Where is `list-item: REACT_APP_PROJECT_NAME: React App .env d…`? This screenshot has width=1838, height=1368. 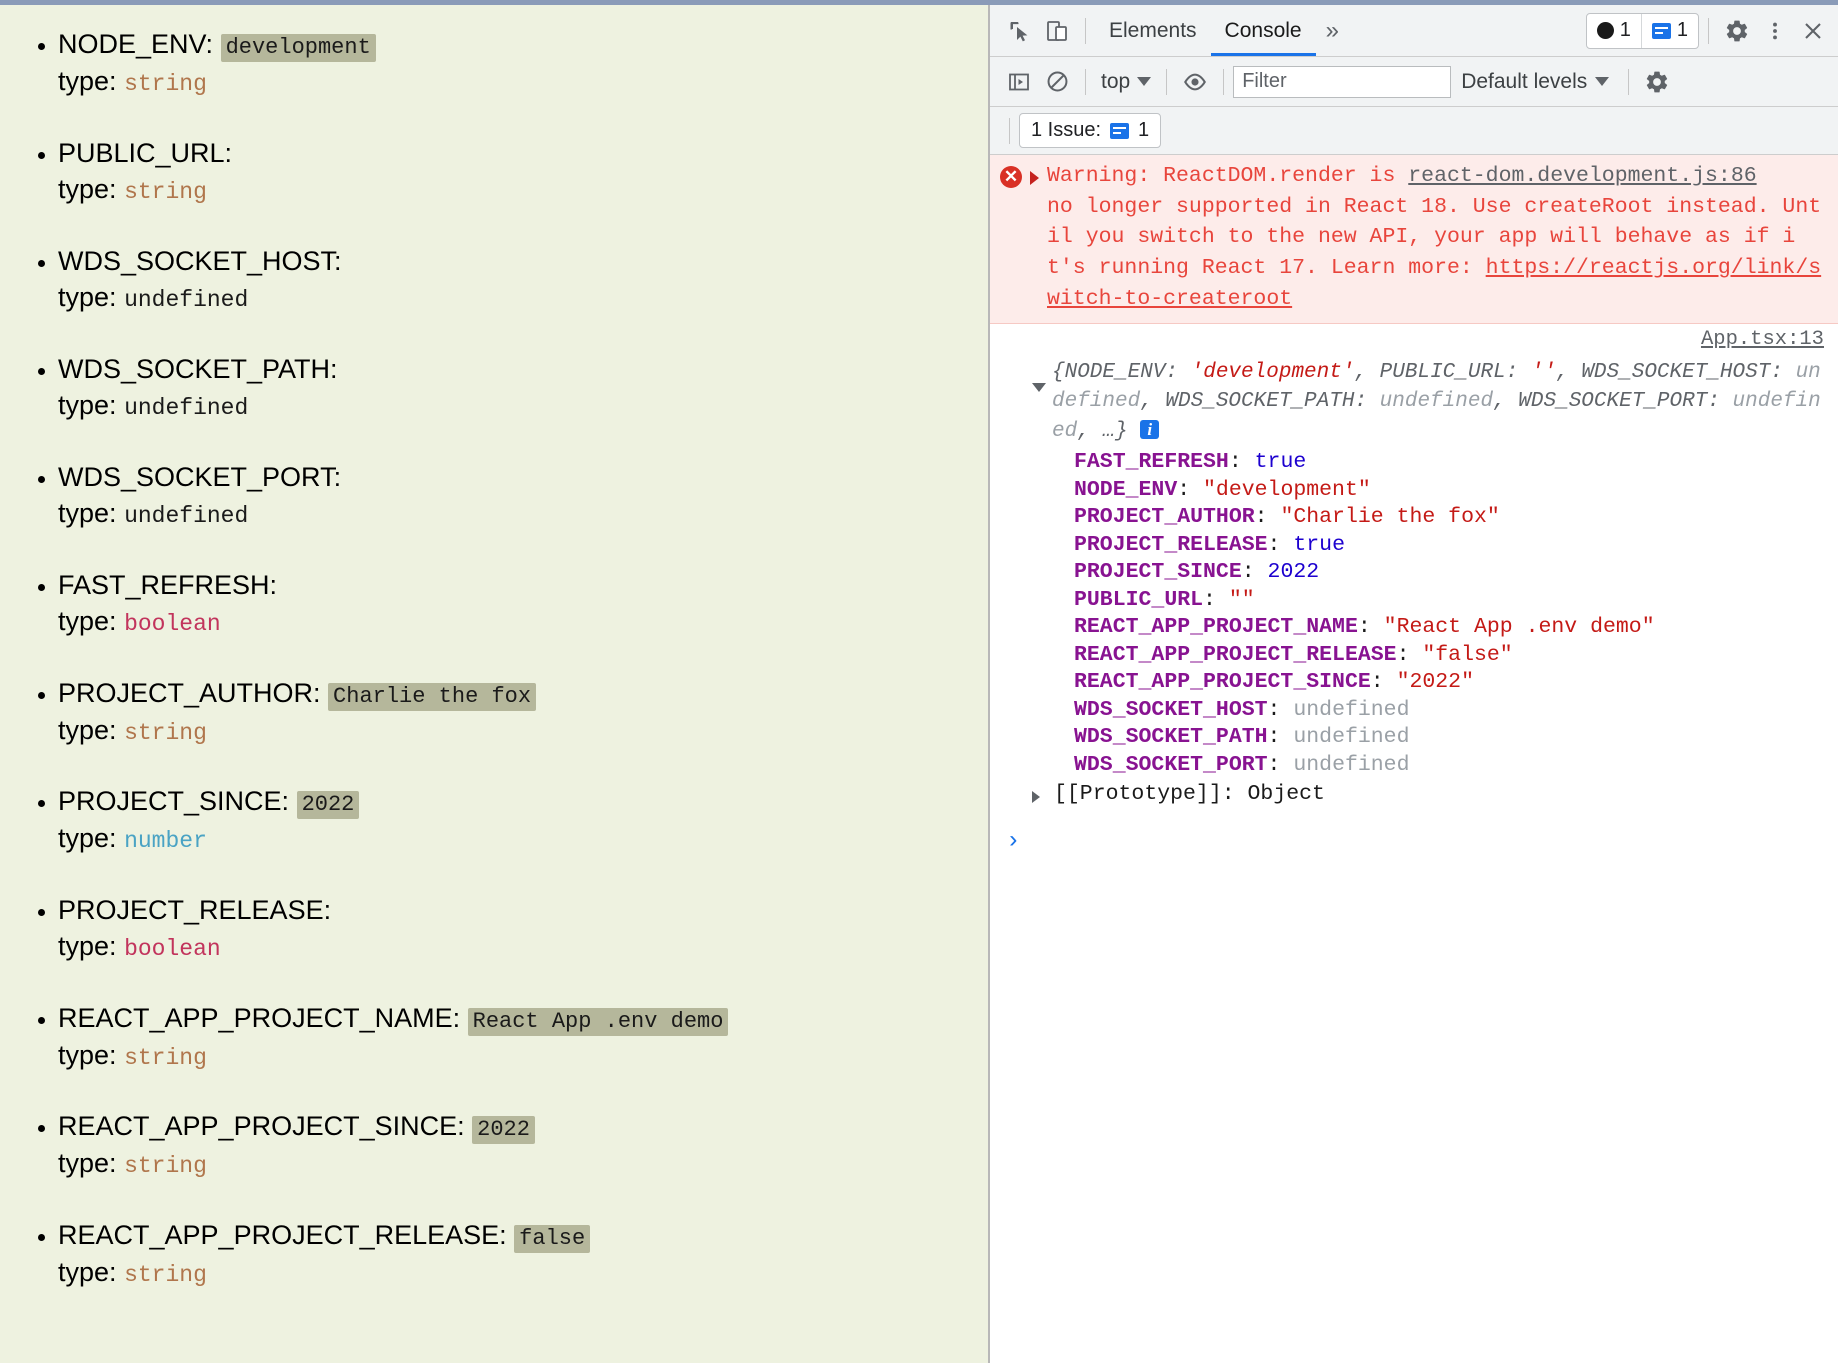 list-item: REACT_APP_PROJECT_NAME: React App .env d… is located at coordinates (523, 1037).